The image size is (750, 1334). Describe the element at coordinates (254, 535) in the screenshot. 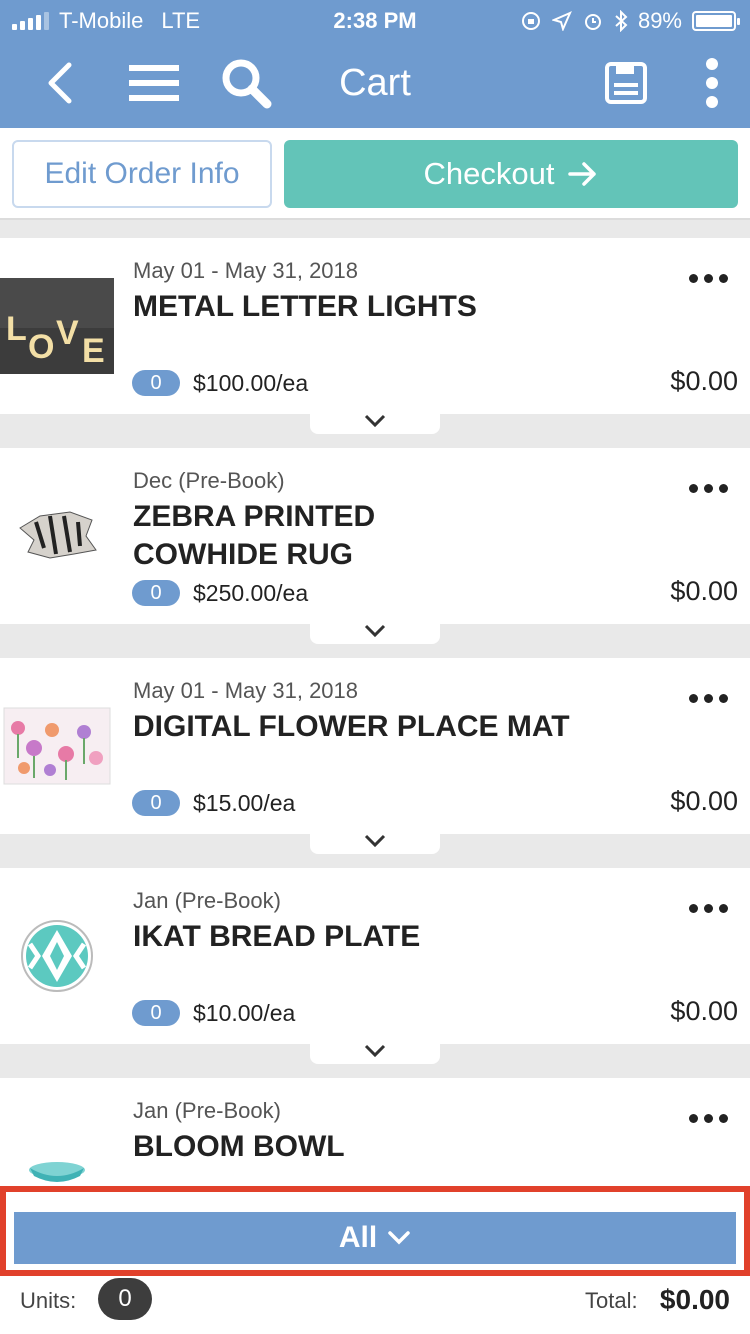

I see `item-name: ZEBRA PRINTED COWHIDE RUG` at that location.